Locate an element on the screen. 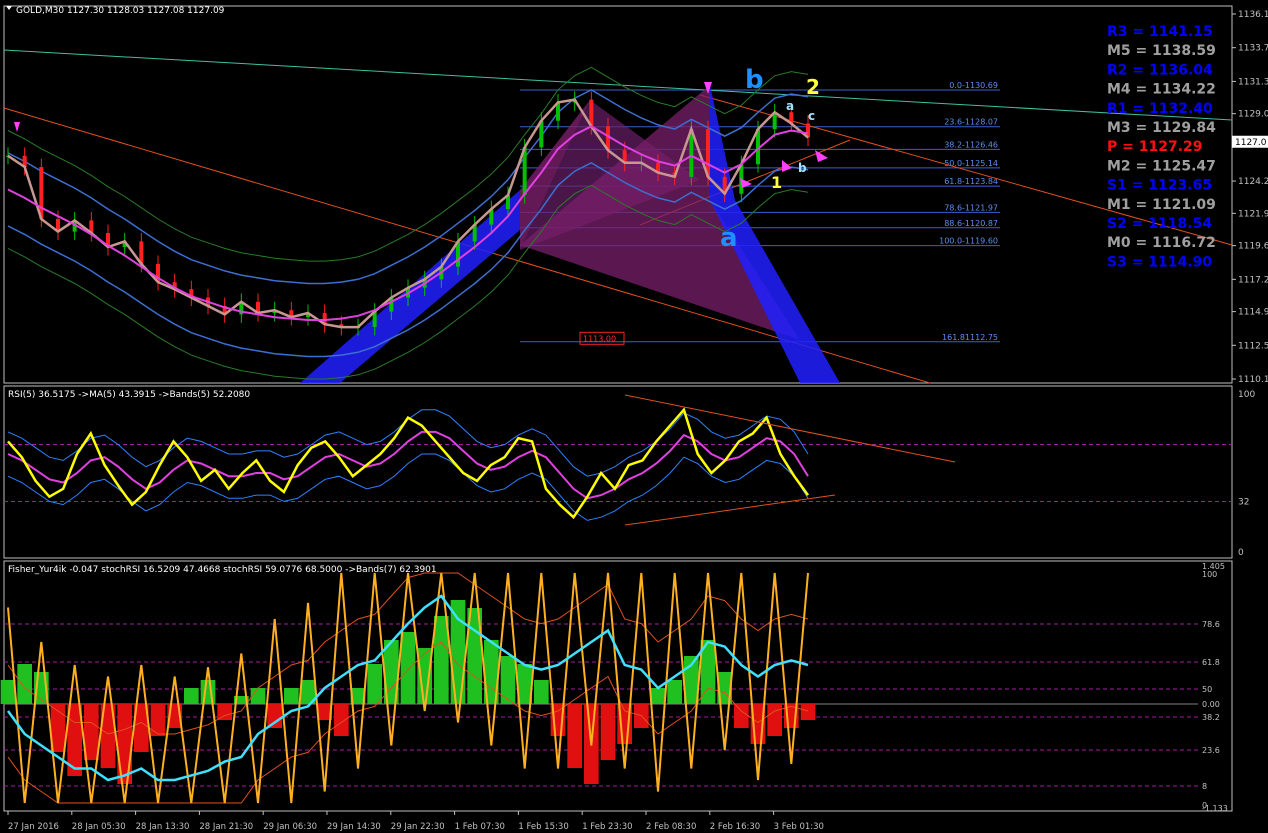 Image resolution: width=1268 pixels, height=833 pixels. y-tick-label: 1131.3 is located at coordinates (1253, 82).